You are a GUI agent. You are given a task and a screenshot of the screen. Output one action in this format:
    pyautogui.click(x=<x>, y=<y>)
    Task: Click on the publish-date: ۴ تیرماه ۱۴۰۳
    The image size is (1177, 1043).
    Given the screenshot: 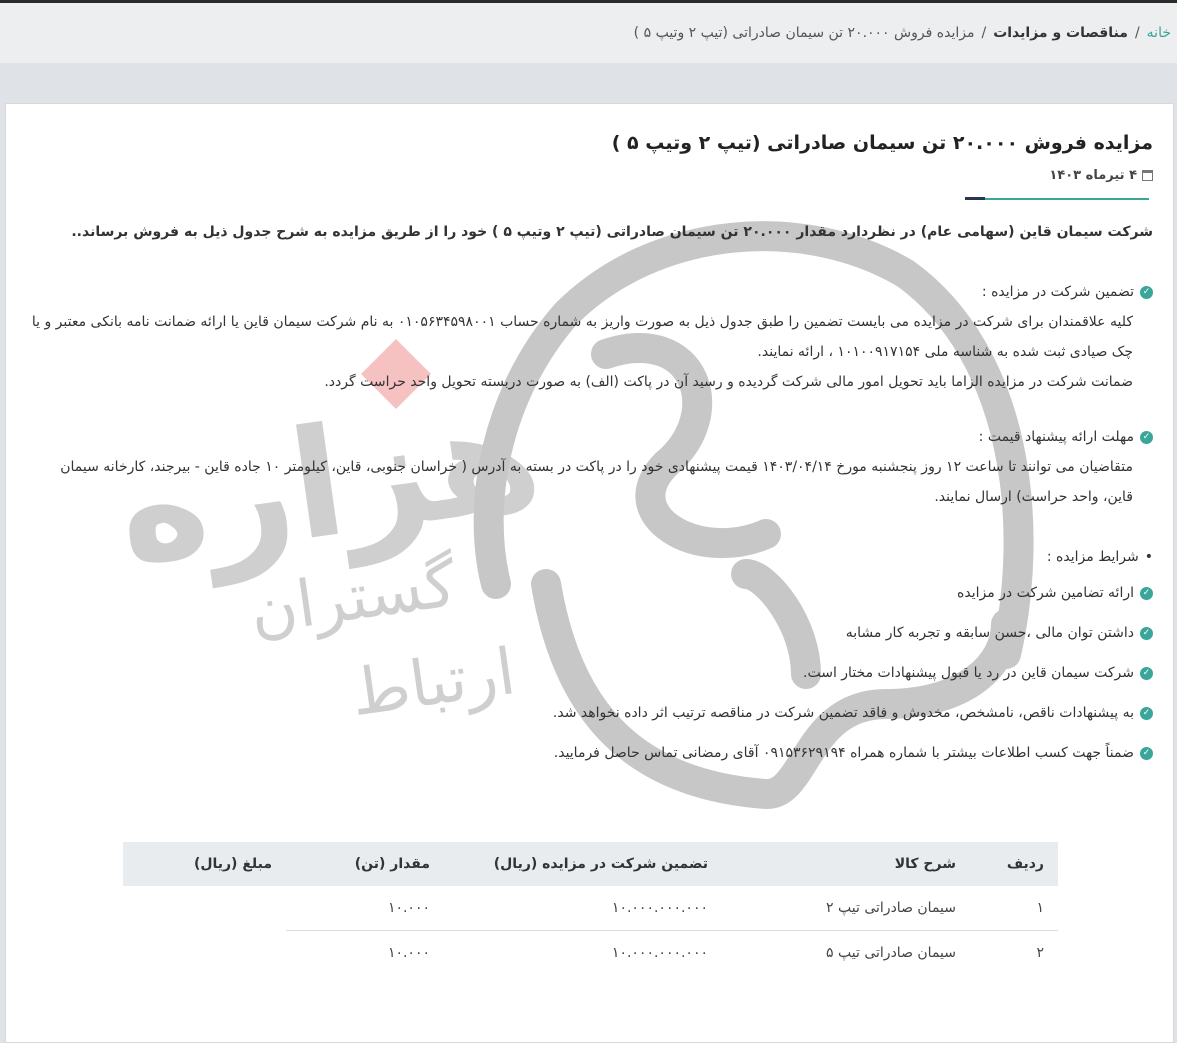 What is the action you would take?
    pyautogui.click(x=1101, y=175)
    